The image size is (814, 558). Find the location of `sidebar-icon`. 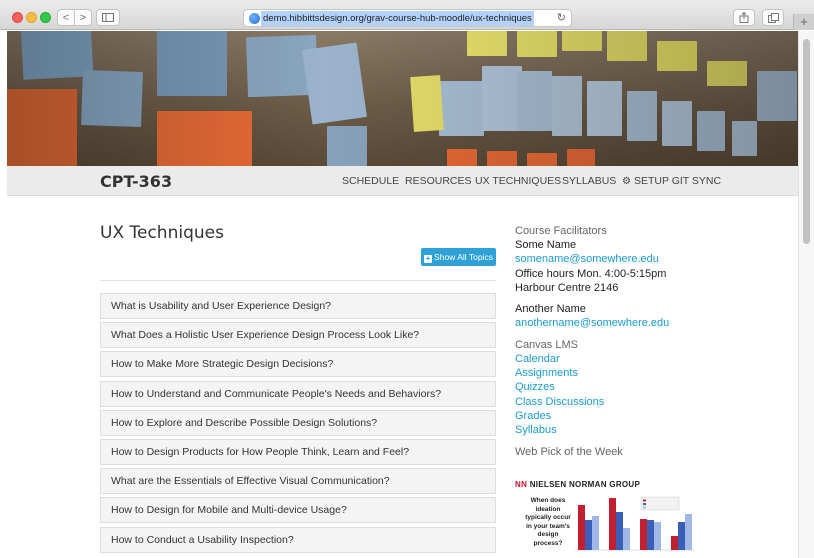

sidebar-icon is located at coordinates (108, 17).